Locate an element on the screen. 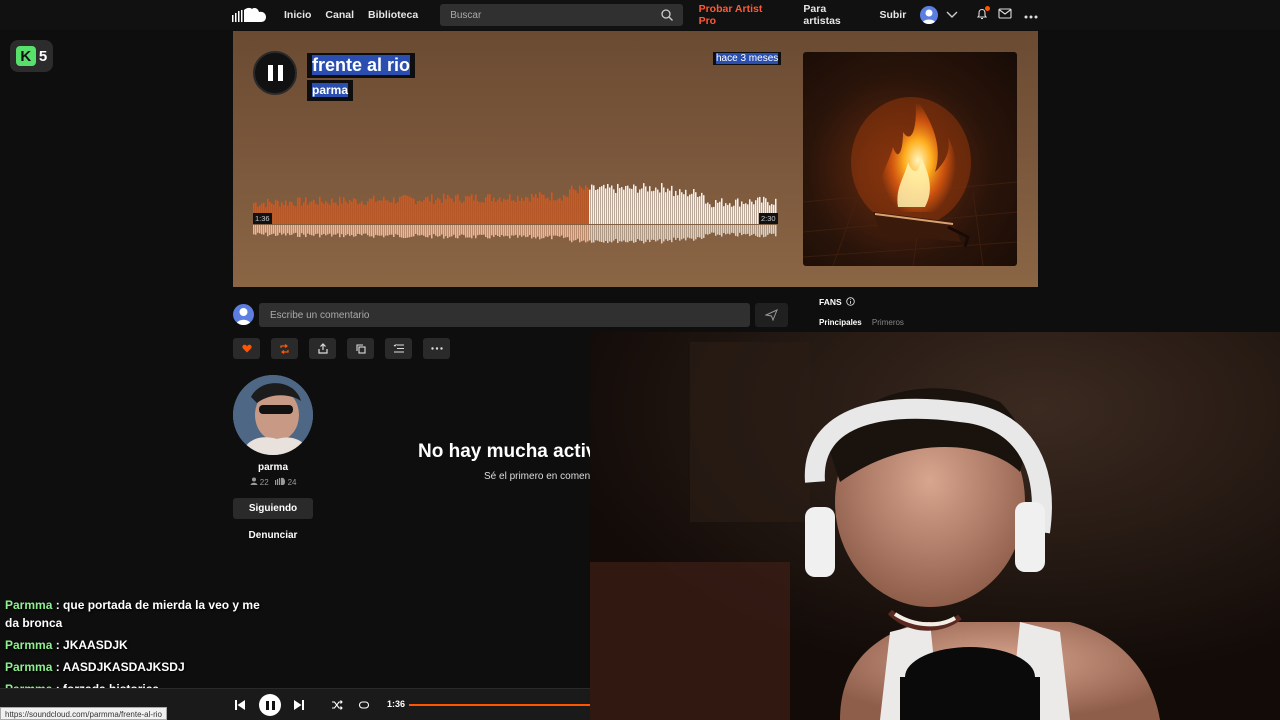  chevron-down-icon is located at coordinates (952, 15).